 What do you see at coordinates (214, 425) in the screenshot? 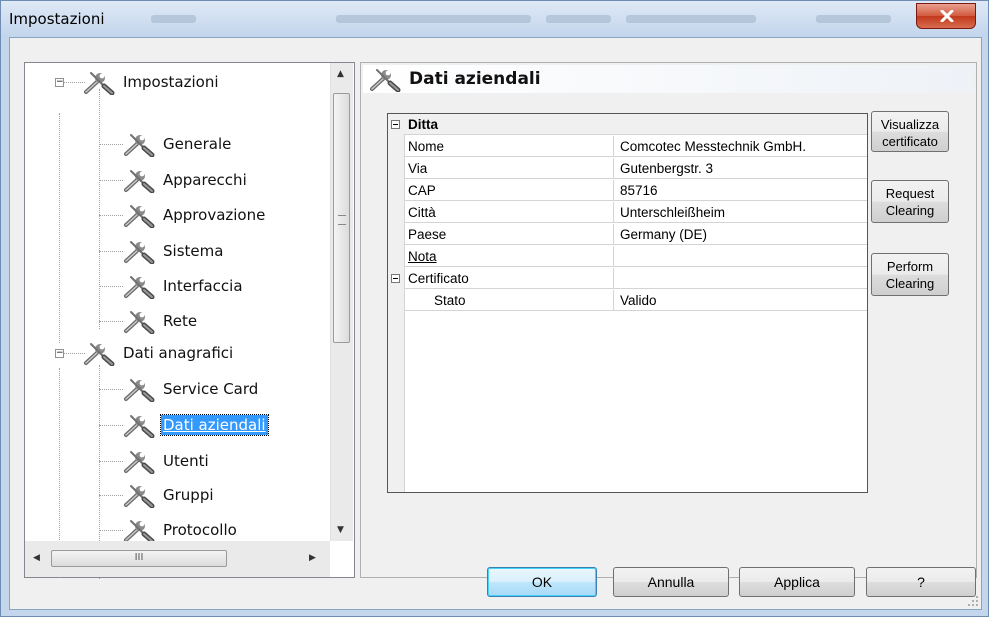
I see `tree-item-label: Dati aziendali` at bounding box center [214, 425].